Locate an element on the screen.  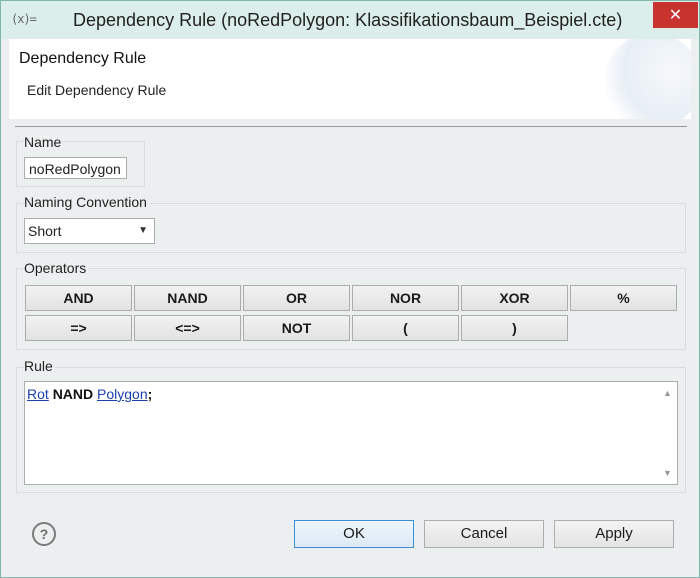
equivalence-button: <=> is located at coordinates (187, 328).